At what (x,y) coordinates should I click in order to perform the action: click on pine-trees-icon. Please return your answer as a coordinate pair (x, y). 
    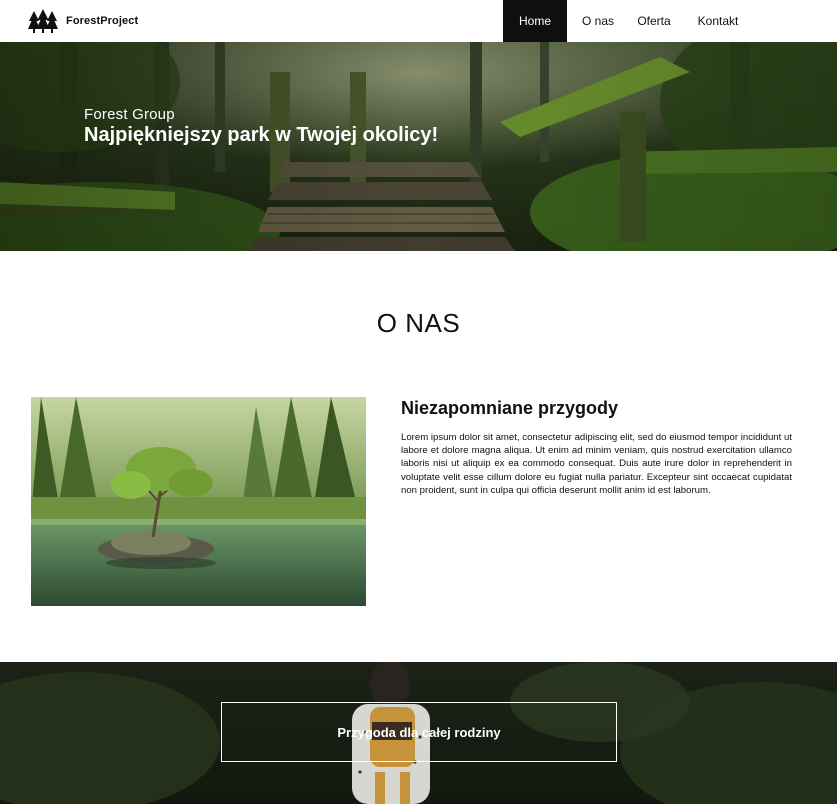
    Looking at the image, I should click on (43, 21).